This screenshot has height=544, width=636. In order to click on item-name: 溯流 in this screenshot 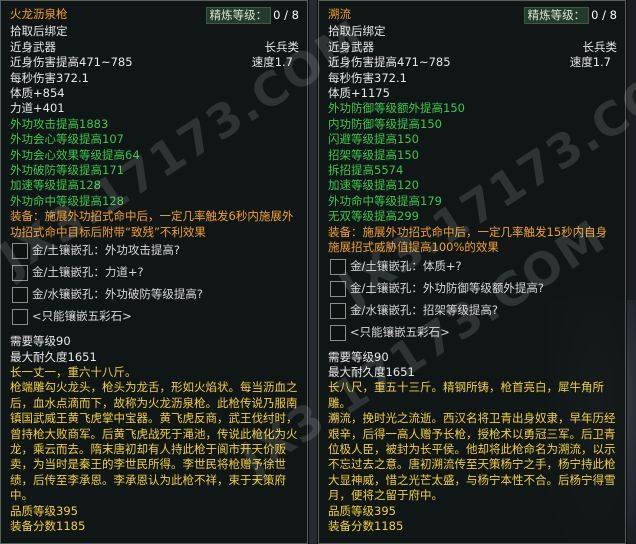, I will do `click(339, 14)`.